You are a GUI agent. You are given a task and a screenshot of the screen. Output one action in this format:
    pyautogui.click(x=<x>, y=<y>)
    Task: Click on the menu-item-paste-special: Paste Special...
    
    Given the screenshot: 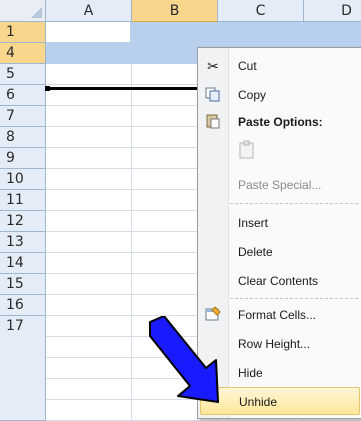 What is the action you would take?
    pyautogui.click(x=279, y=185)
    